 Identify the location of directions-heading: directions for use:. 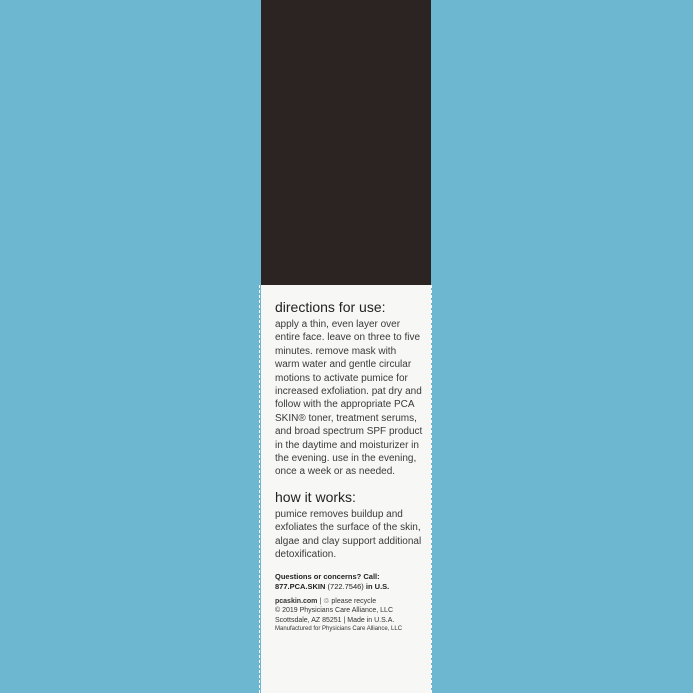
(330, 307).